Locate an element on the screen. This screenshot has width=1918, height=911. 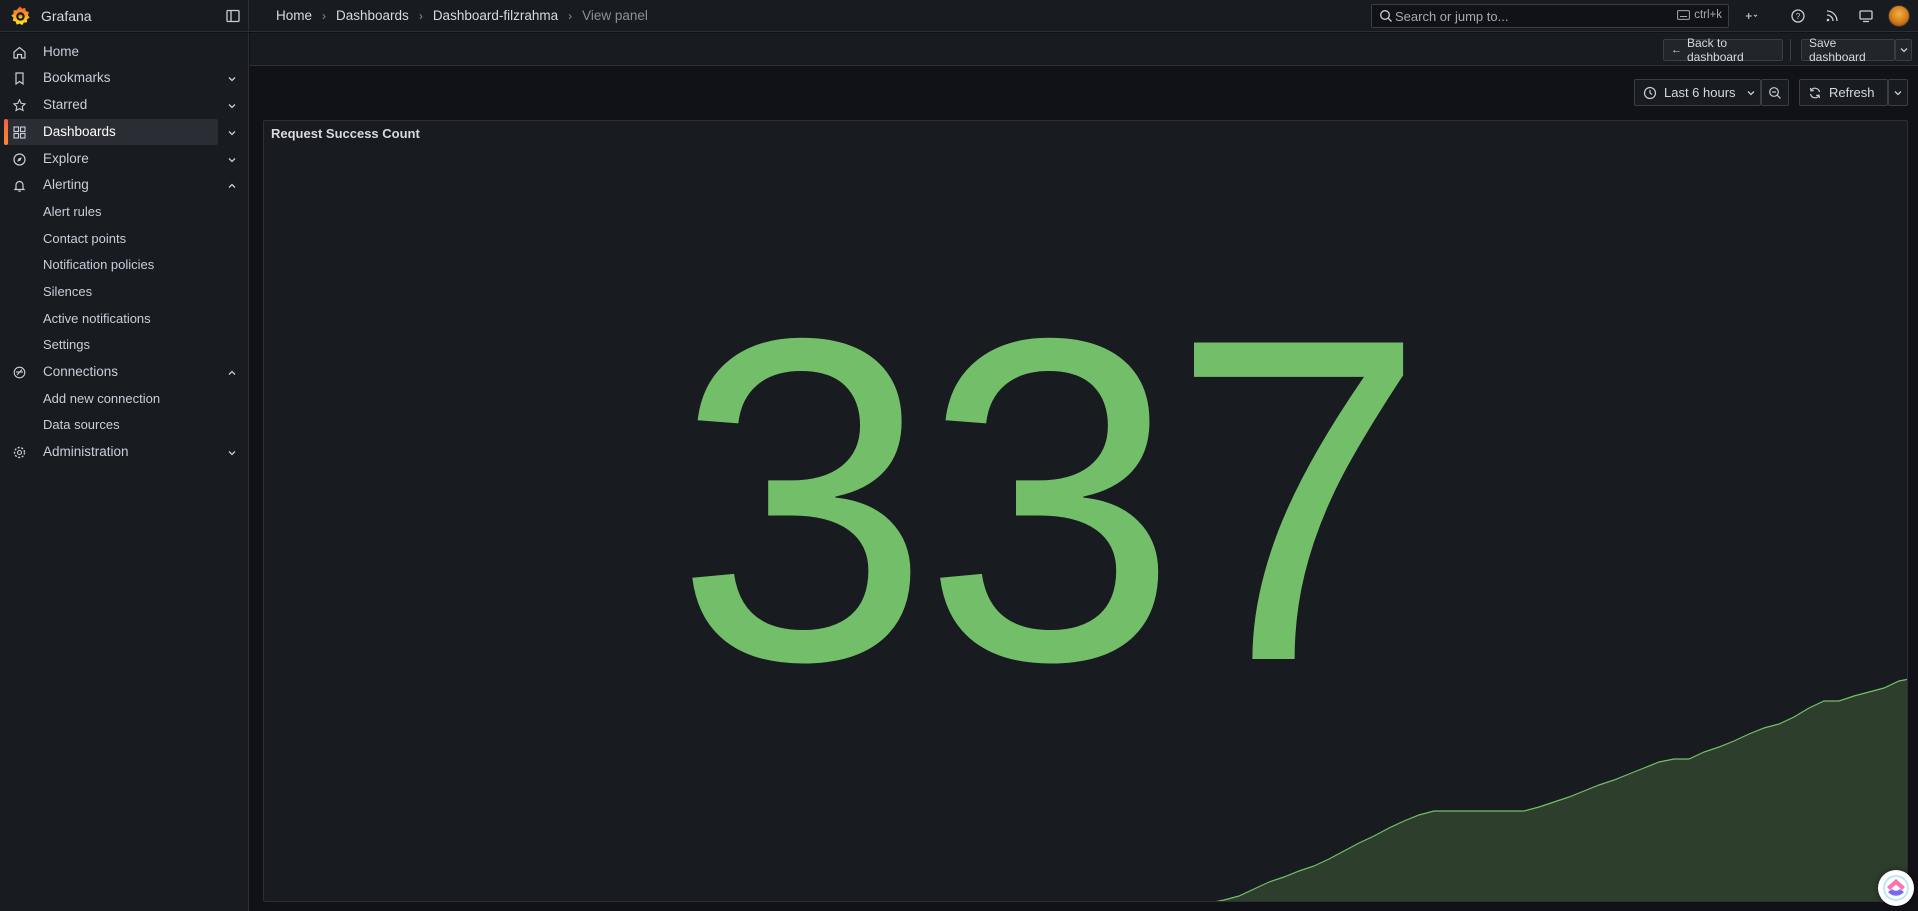
breadcrumb-dashboard: Dashboard-filzrahma is located at coordinates (495, 15).